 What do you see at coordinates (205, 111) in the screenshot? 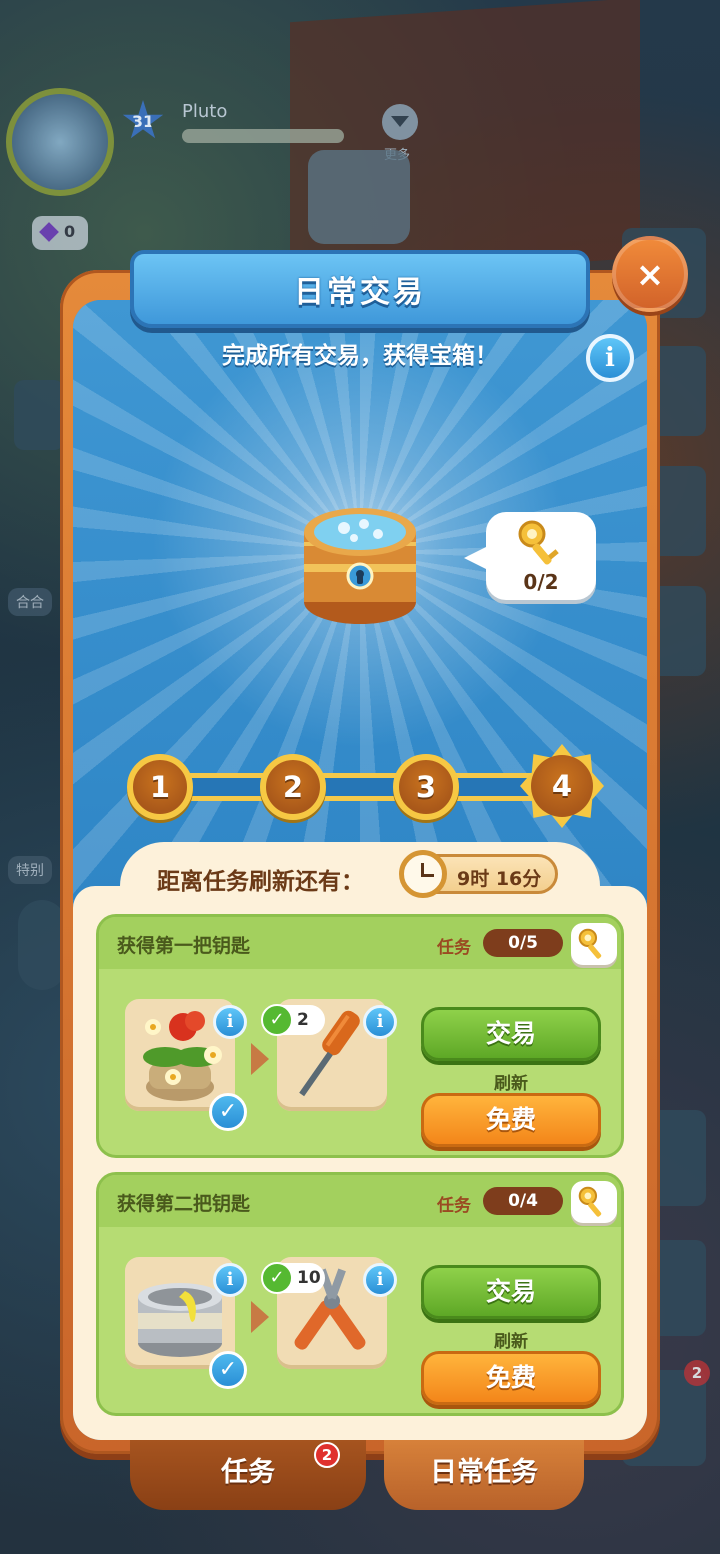
I see `player-name: Pluto` at bounding box center [205, 111].